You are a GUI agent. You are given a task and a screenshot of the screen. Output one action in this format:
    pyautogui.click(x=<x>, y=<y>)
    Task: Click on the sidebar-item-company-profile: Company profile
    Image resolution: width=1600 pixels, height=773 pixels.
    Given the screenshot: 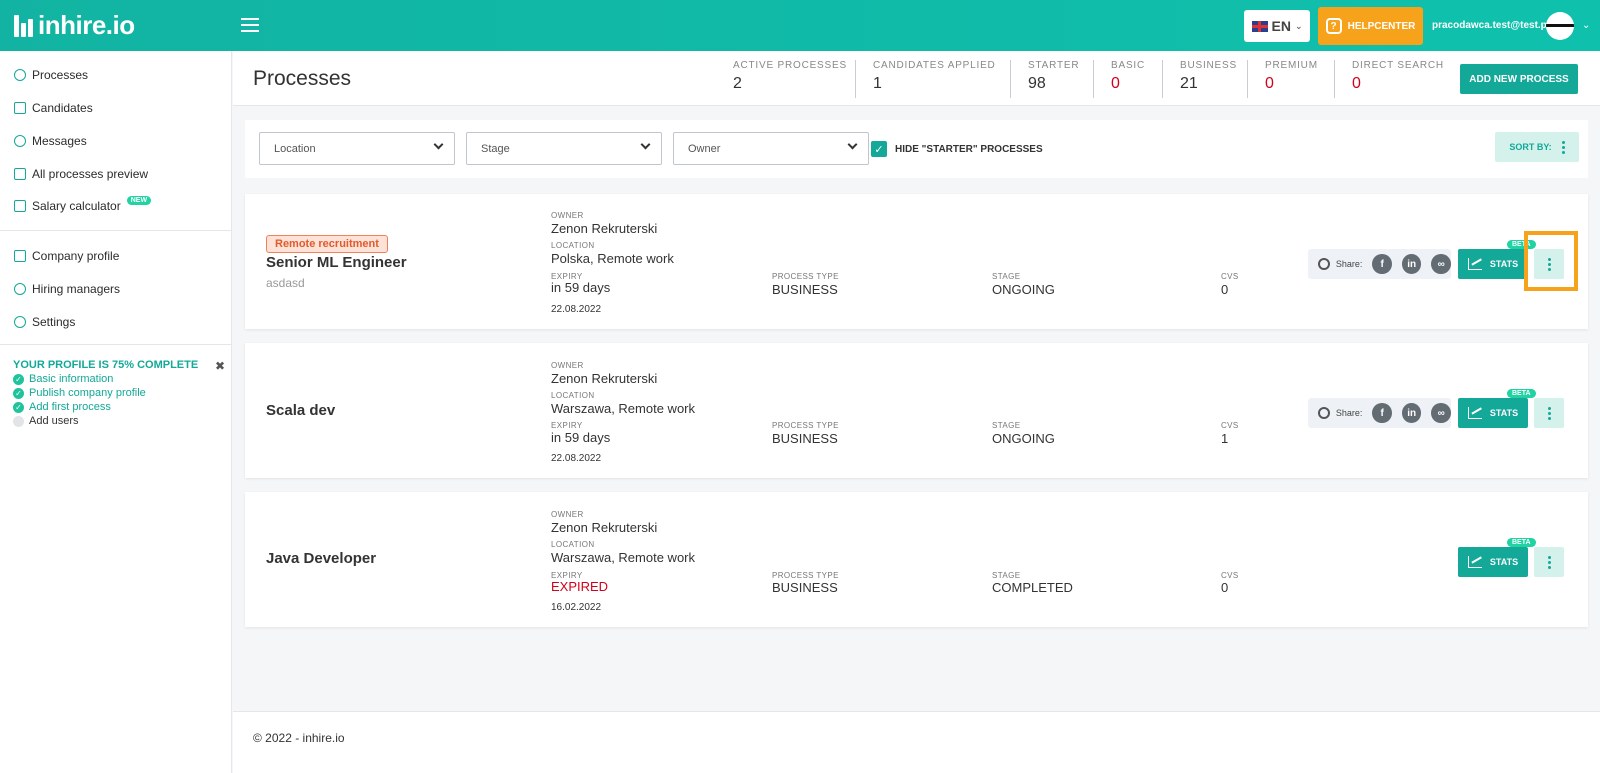 What is the action you would take?
    pyautogui.click(x=66, y=256)
    